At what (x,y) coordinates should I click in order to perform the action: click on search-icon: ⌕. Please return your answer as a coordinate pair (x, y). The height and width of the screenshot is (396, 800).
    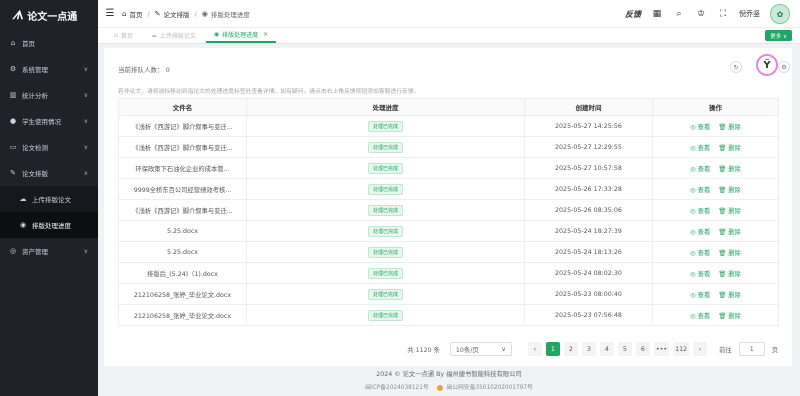
    Looking at the image, I should click on (679, 14).